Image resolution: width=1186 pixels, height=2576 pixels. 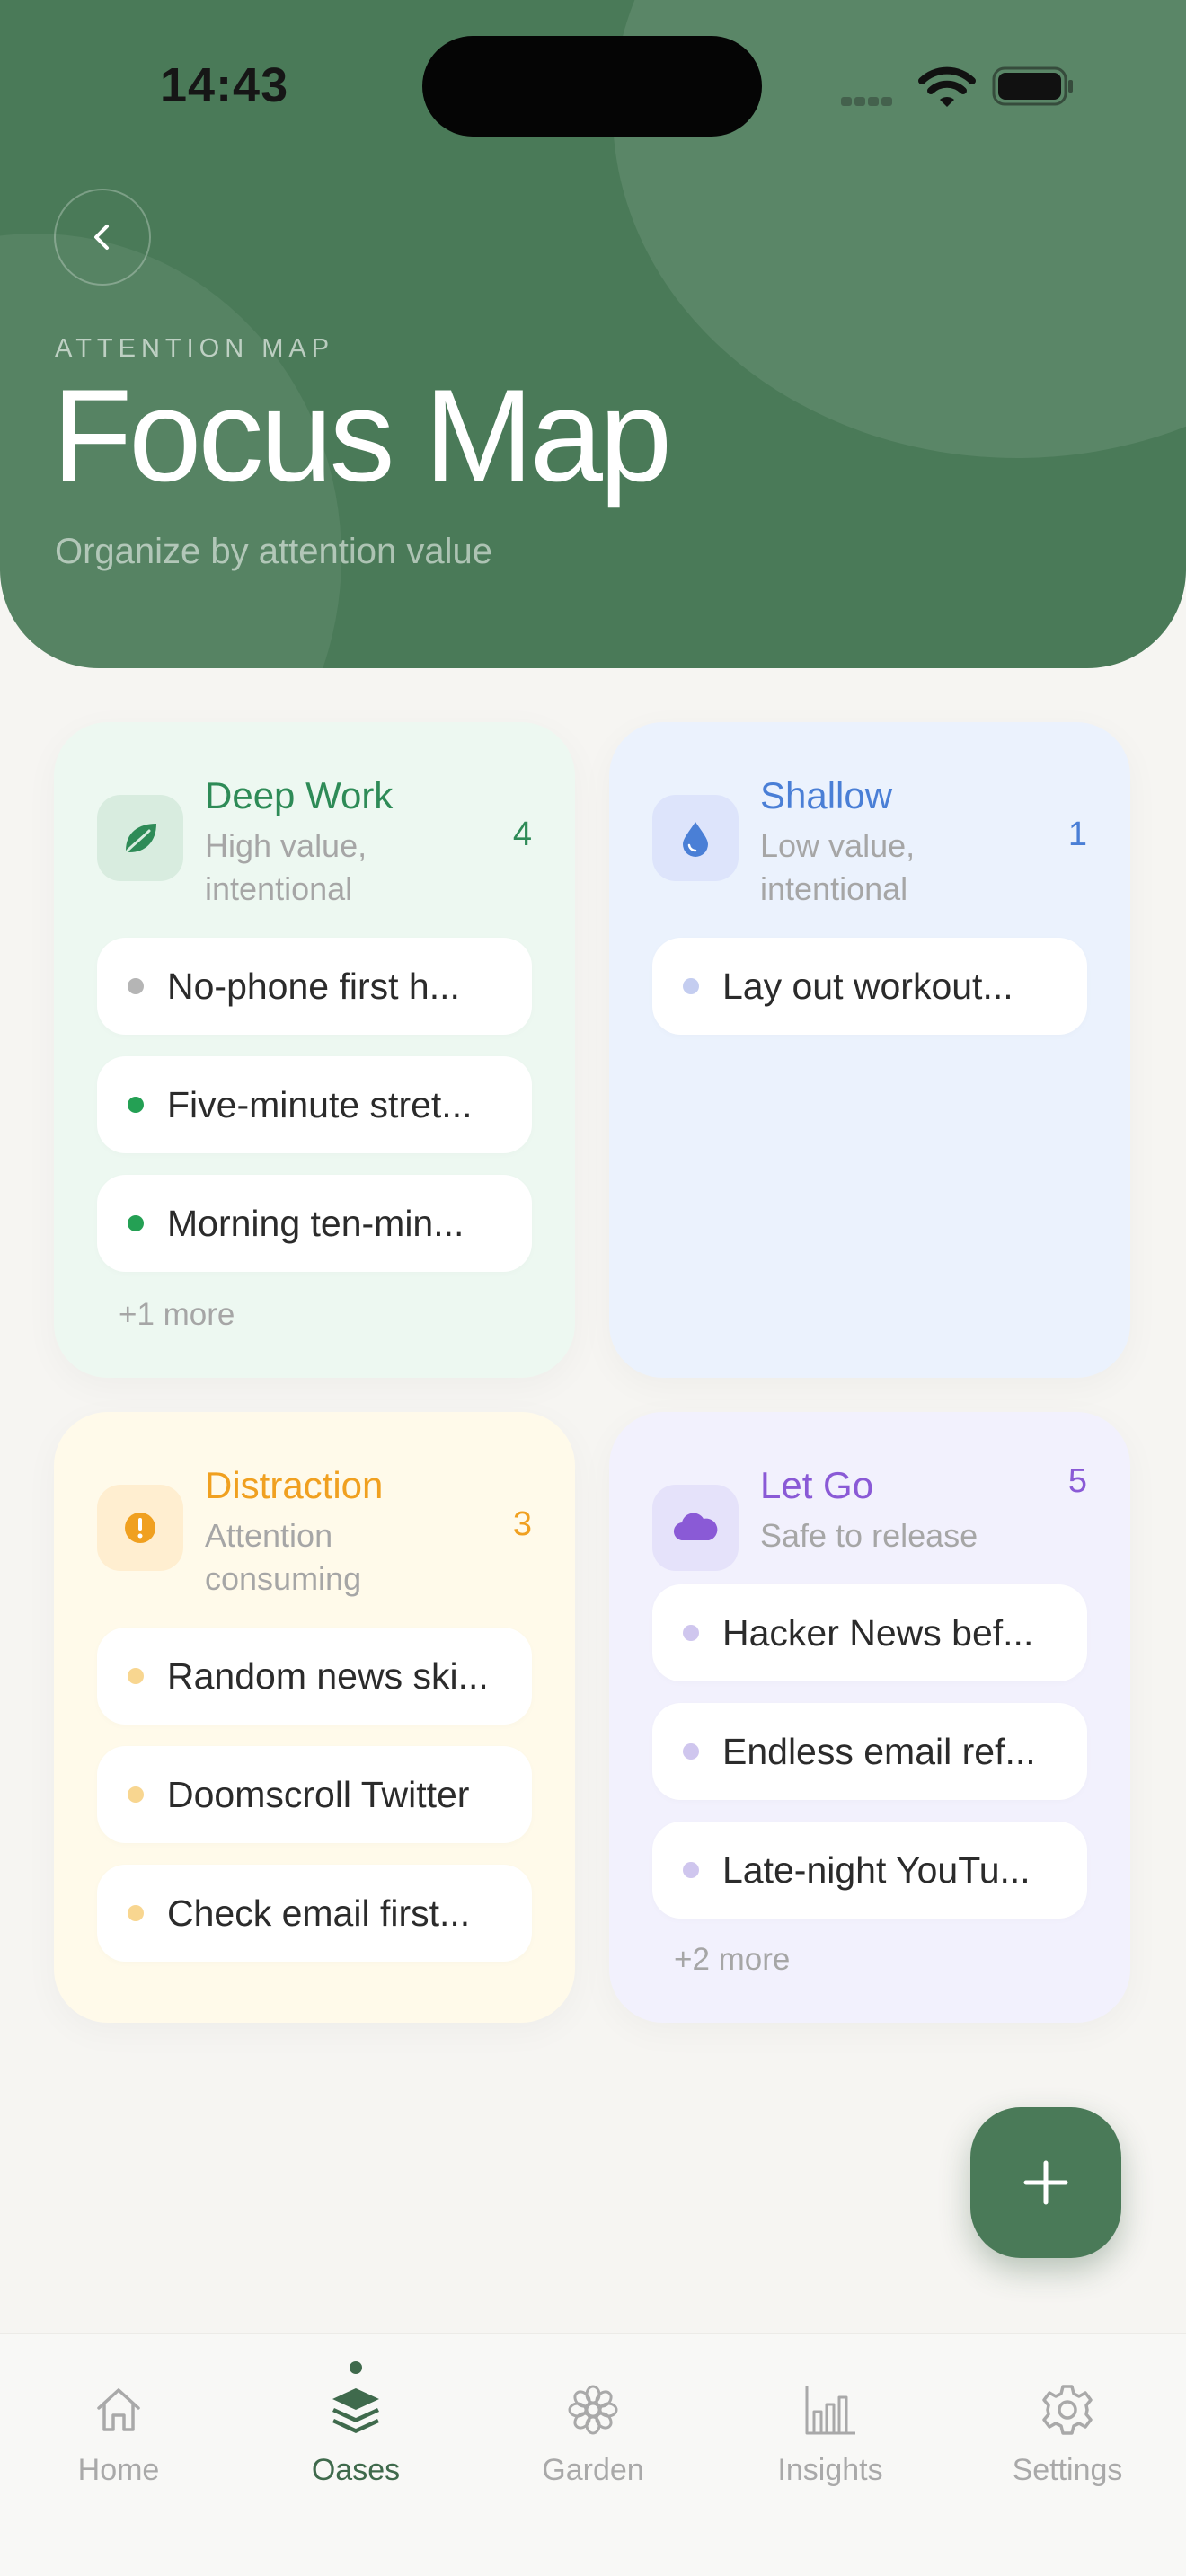 What do you see at coordinates (140, 838) in the screenshot?
I see `leaf-icon` at bounding box center [140, 838].